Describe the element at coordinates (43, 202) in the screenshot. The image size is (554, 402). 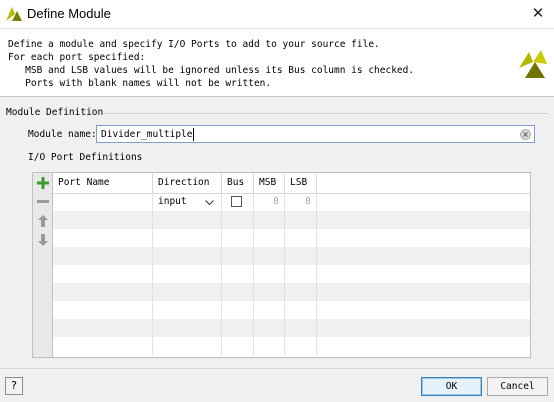
I see `remove-icon` at that location.